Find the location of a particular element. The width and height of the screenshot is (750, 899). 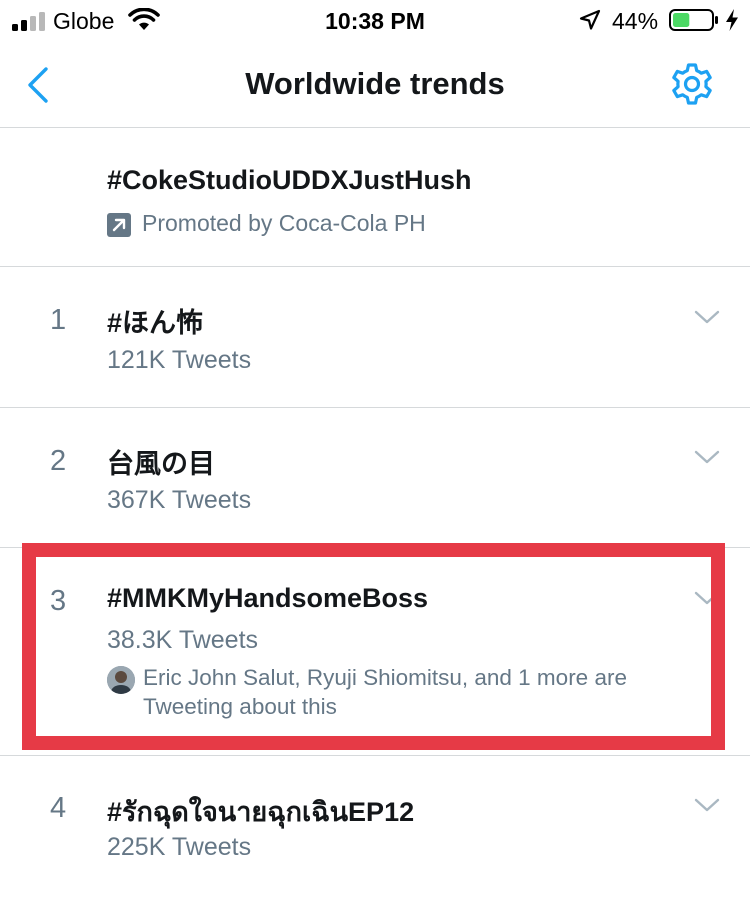

trend-name: #รักฉุดใจนายฉุกเฉินEP12 is located at coordinates (261, 812).